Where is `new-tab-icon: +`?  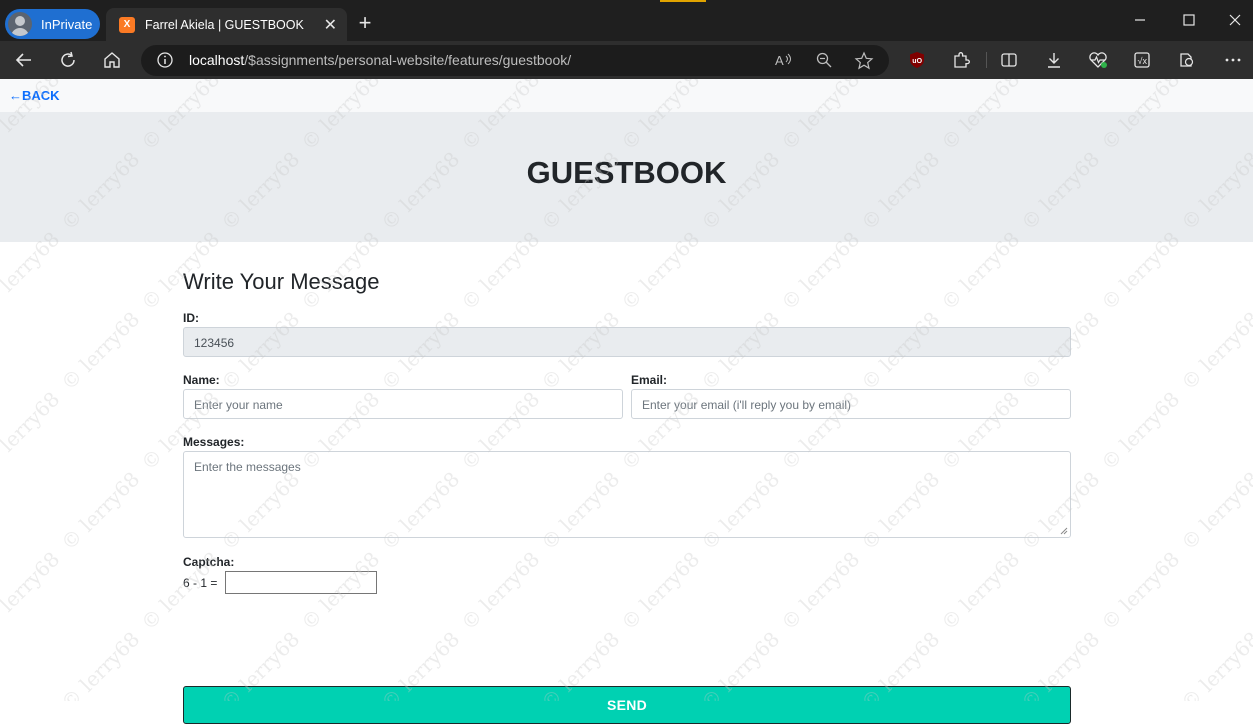 new-tab-icon: + is located at coordinates (365, 23).